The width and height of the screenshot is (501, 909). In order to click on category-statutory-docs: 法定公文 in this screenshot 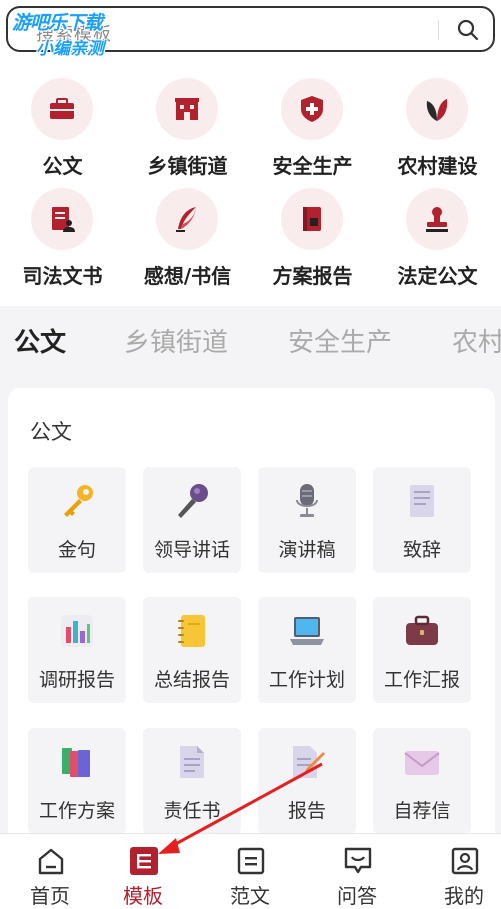, I will do `click(437, 243)`.